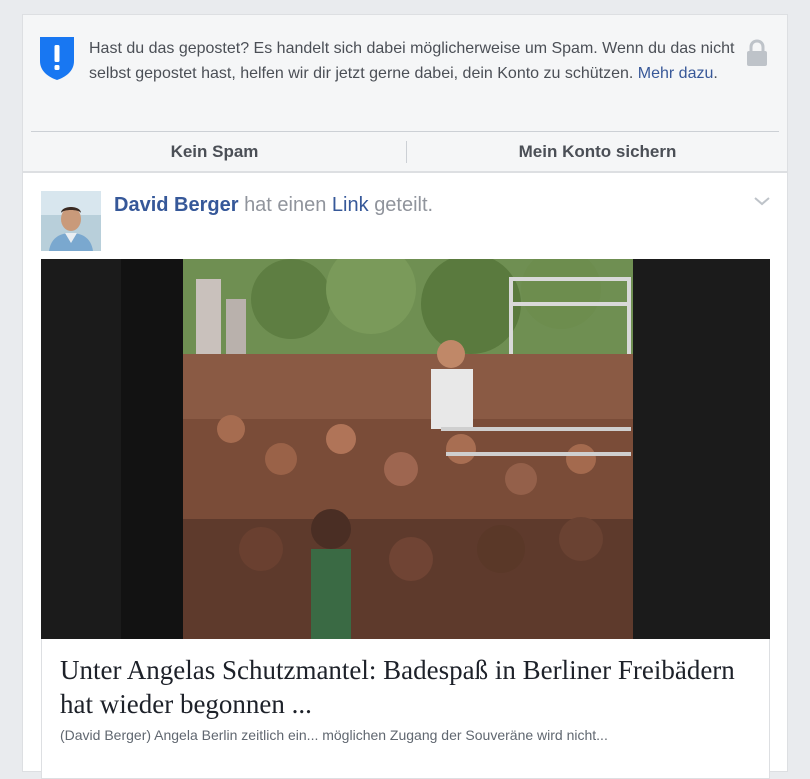 This screenshot has width=810, height=779. What do you see at coordinates (176, 205) in the screenshot?
I see `author-name: David Berger` at bounding box center [176, 205].